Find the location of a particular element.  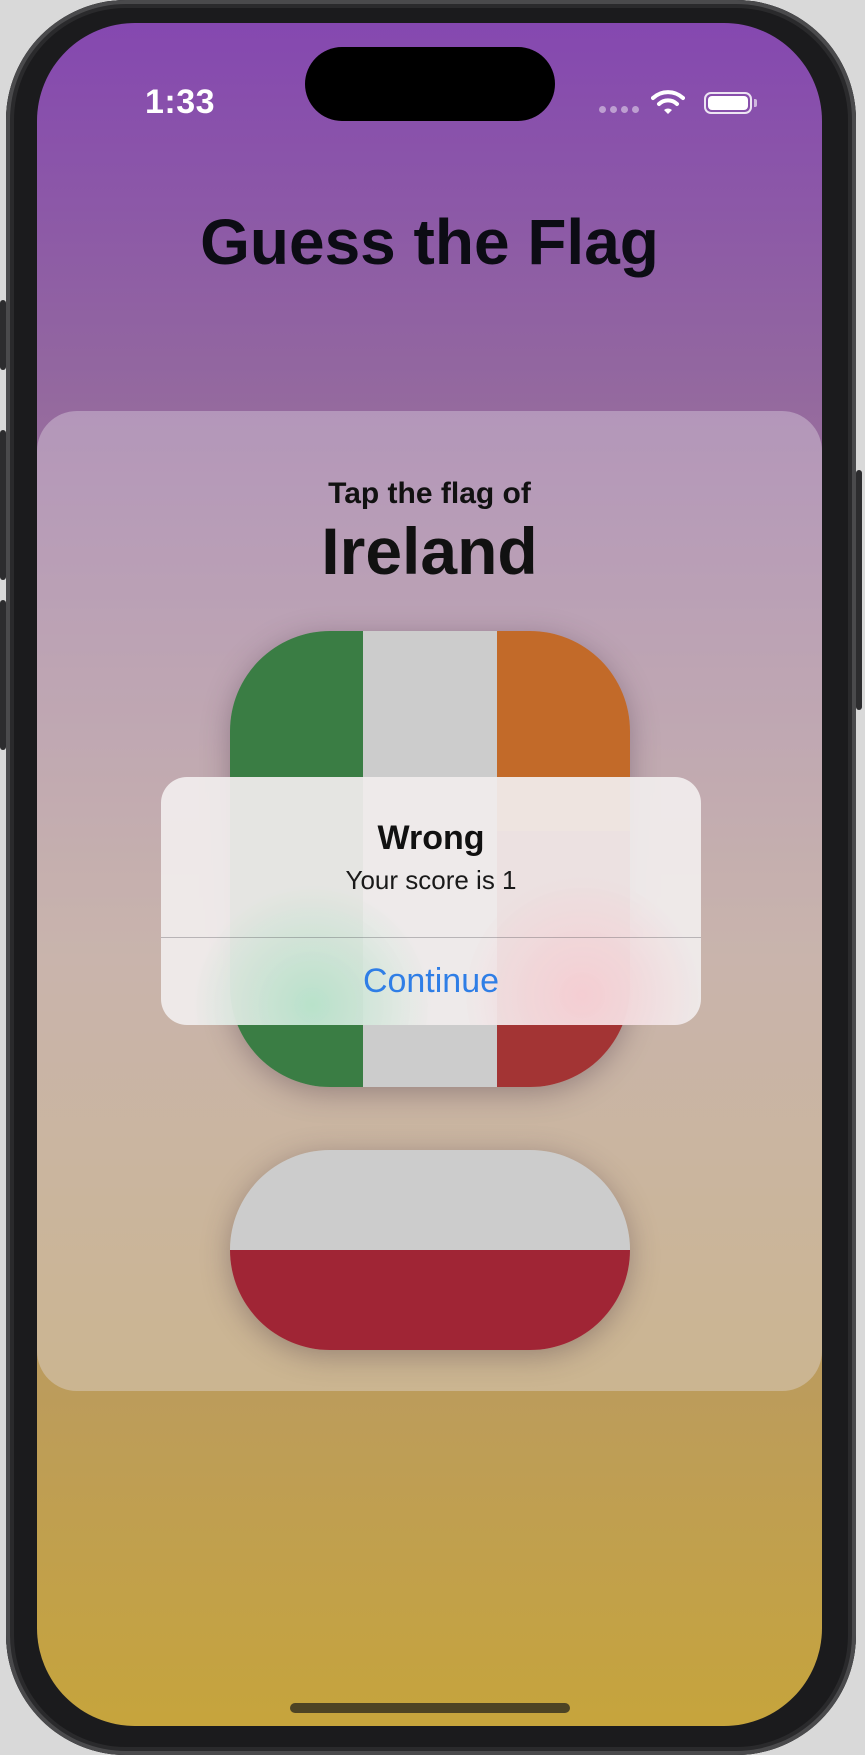

volume-up-button is located at coordinates (3, 505).